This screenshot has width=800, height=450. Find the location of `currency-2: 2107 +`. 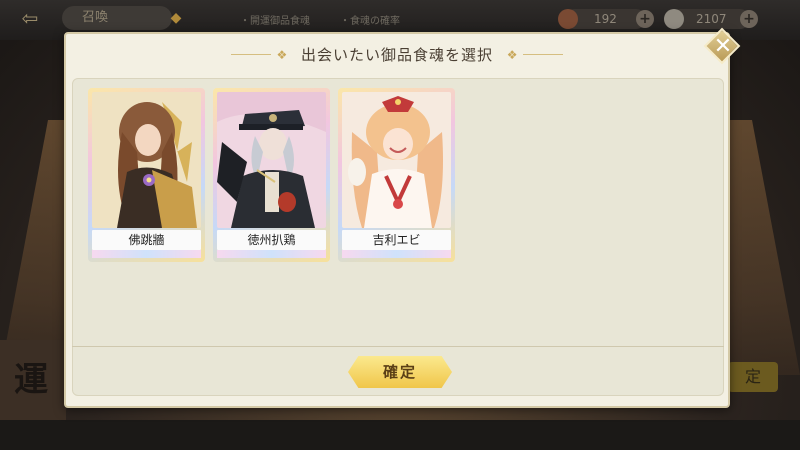

currency-2: 2107 + is located at coordinates (711, 19).